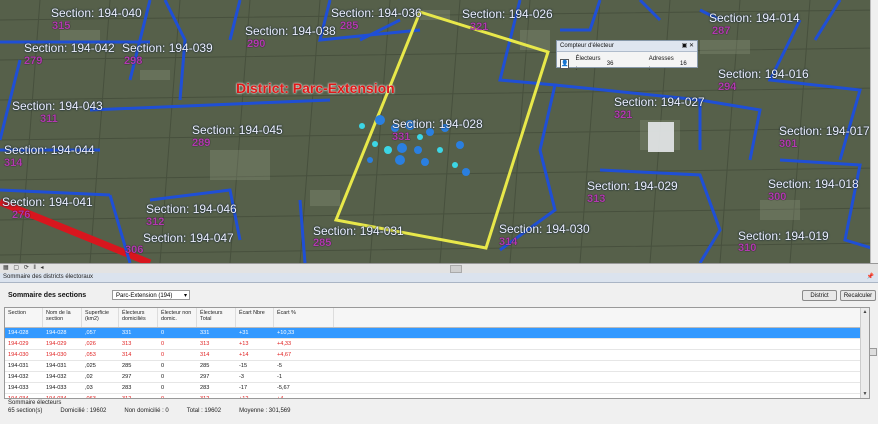 The image size is (878, 424). What do you see at coordinates (596, 199) in the screenshot?
I see `section-count: 313` at bounding box center [596, 199].